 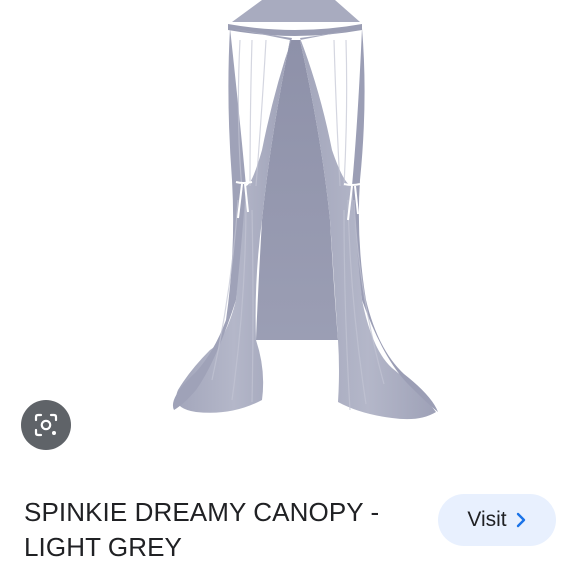 I want to click on lens-search-icon, so click(x=46, y=425).